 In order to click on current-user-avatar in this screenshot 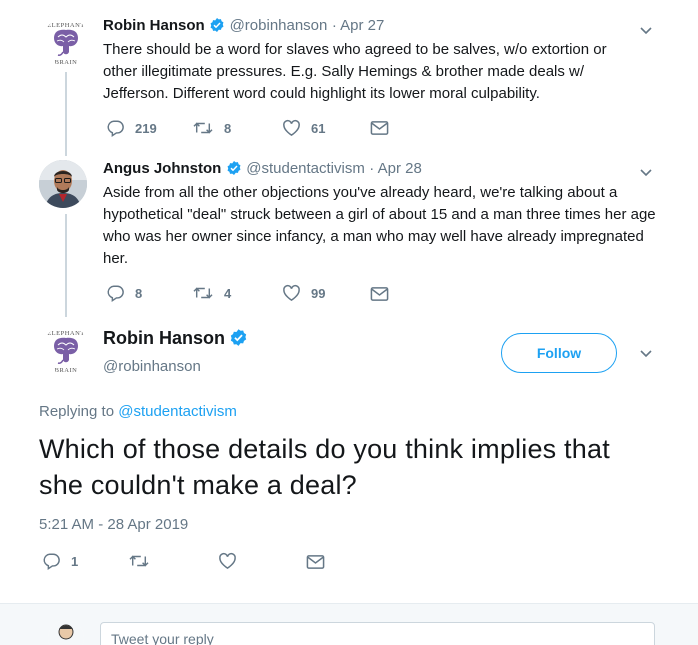, I will do `click(66, 632)`.